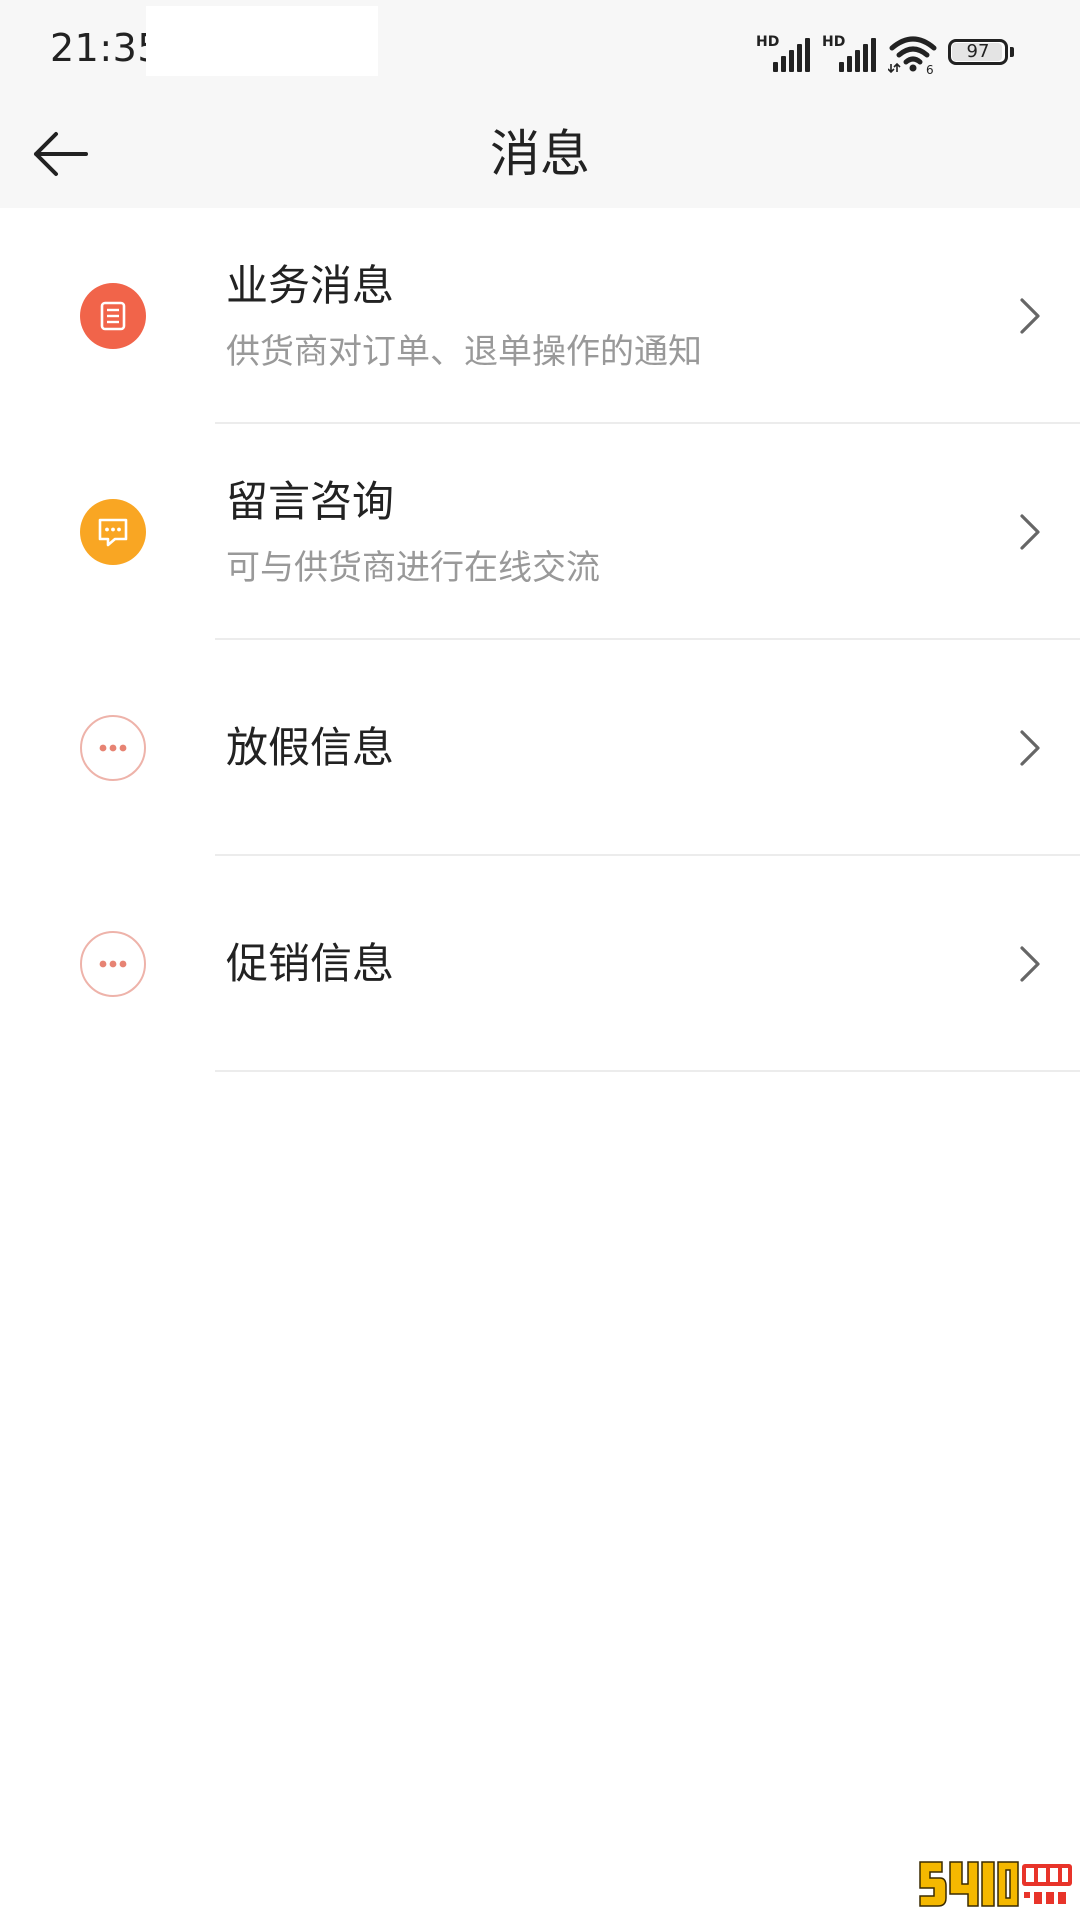 Image resolution: width=1080 pixels, height=1920 pixels. Describe the element at coordinates (540, 532) in the screenshot. I see `message-item-inquiry: 留言咨询 可与供货商进行在线交流` at that location.